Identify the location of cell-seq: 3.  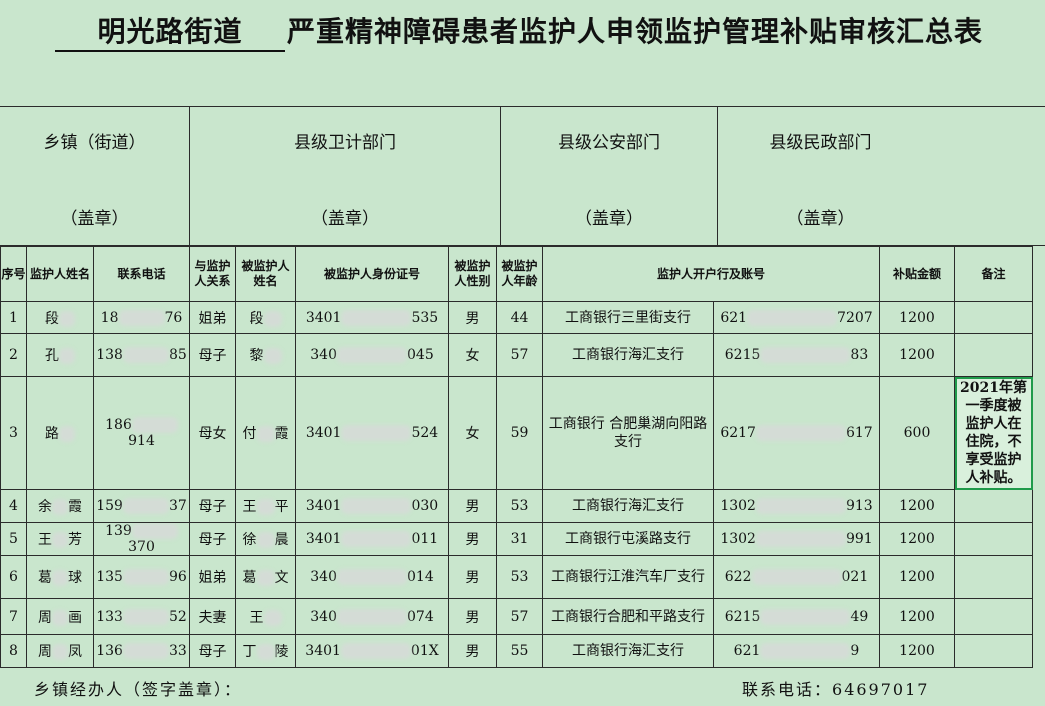
(13, 433).